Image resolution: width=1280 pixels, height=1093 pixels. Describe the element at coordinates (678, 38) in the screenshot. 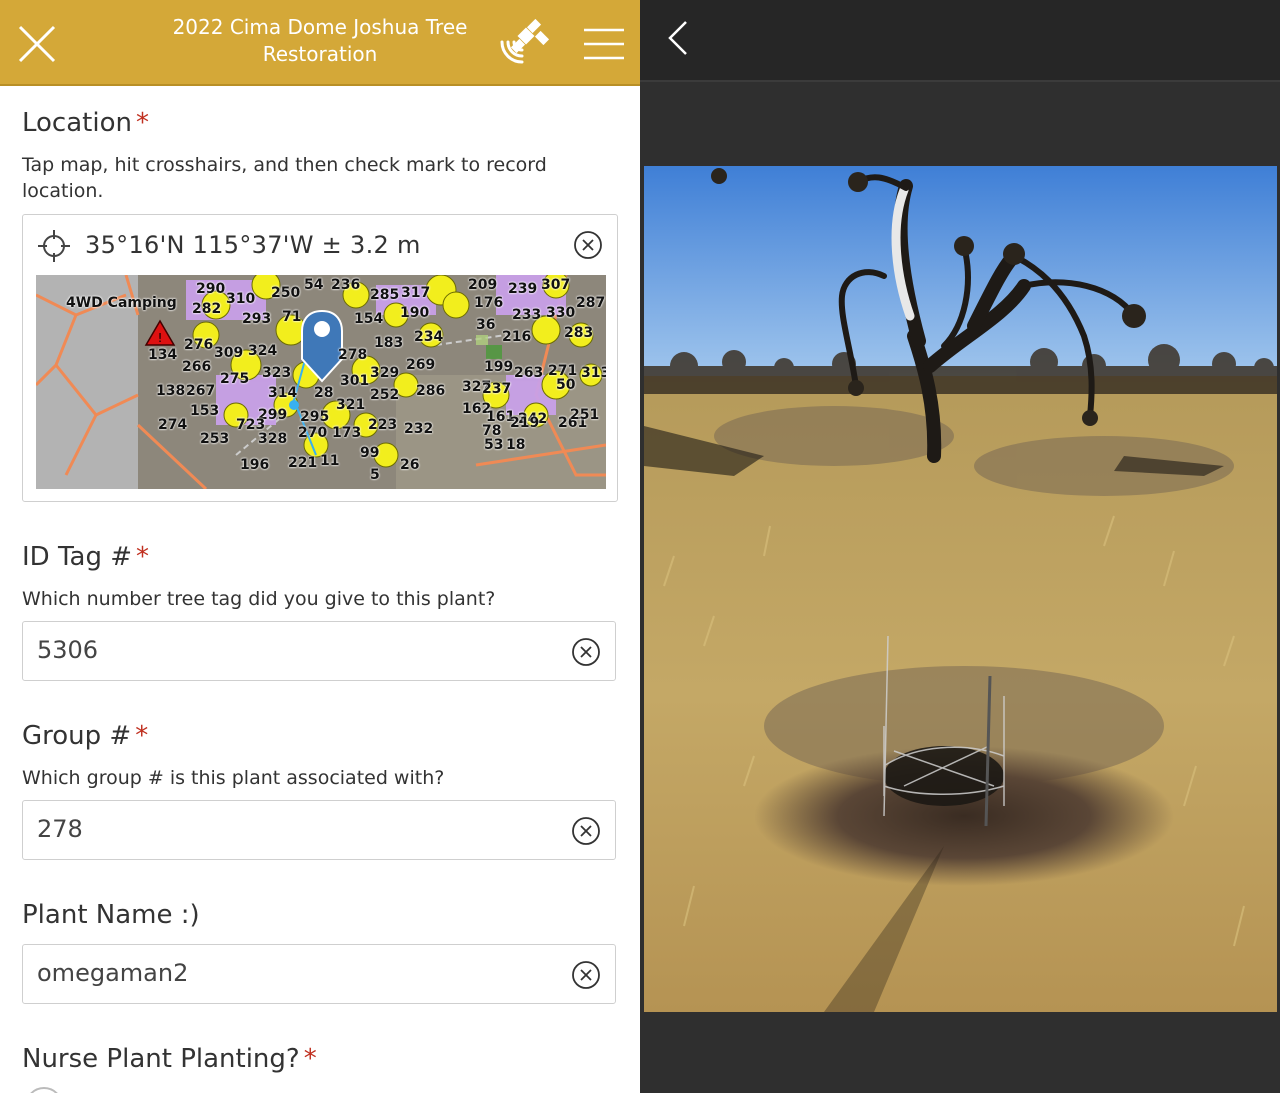

I see `chevron-left-icon` at that location.